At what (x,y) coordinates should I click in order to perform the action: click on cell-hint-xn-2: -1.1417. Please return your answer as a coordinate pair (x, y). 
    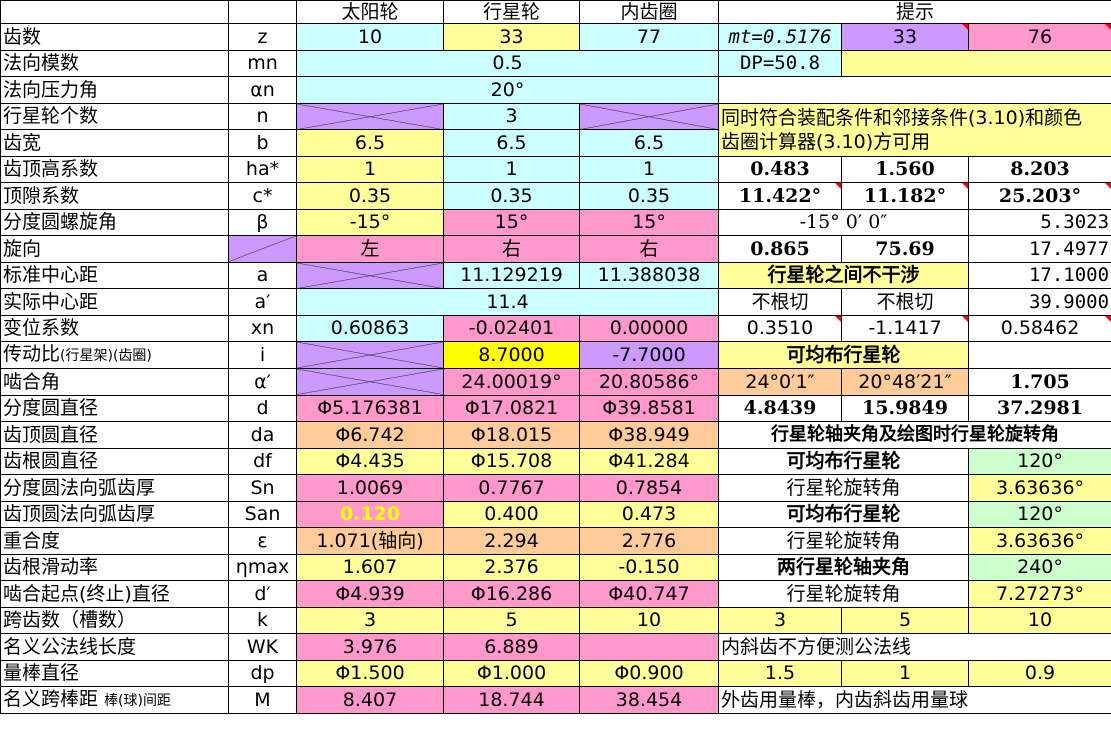
    Looking at the image, I should click on (905, 328).